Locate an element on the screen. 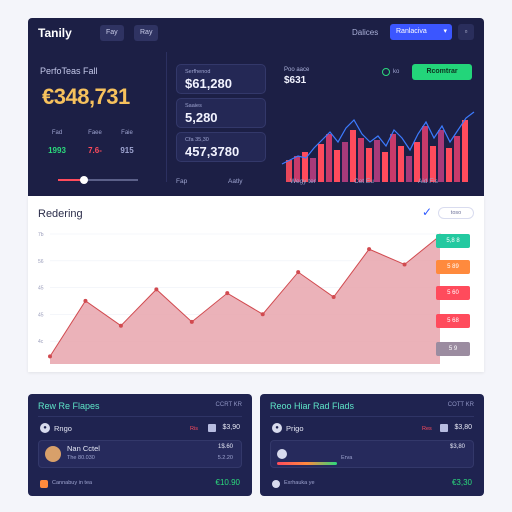  foot-label: Cannabuy in tea is located at coordinates (72, 483).